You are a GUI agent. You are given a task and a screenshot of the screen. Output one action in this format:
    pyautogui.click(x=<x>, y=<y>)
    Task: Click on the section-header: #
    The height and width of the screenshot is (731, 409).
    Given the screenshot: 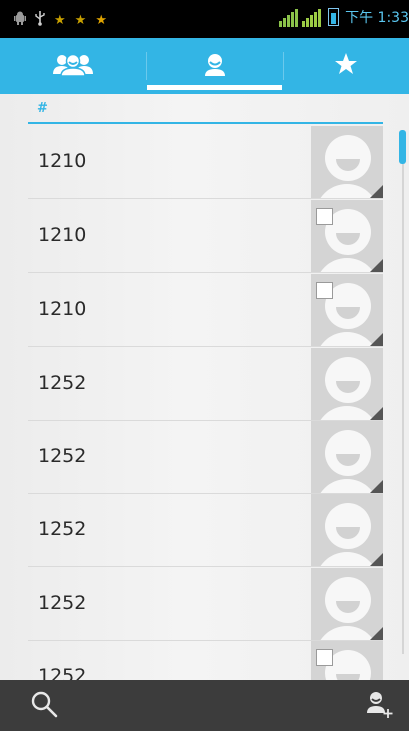 What is the action you would take?
    pyautogui.click(x=205, y=111)
    